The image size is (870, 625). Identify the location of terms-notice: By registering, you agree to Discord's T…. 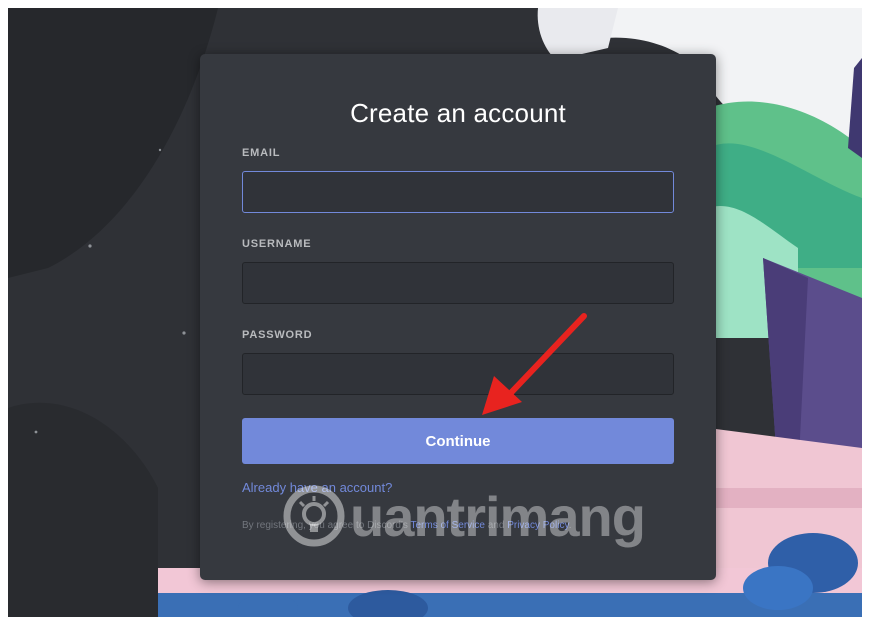
(458, 526).